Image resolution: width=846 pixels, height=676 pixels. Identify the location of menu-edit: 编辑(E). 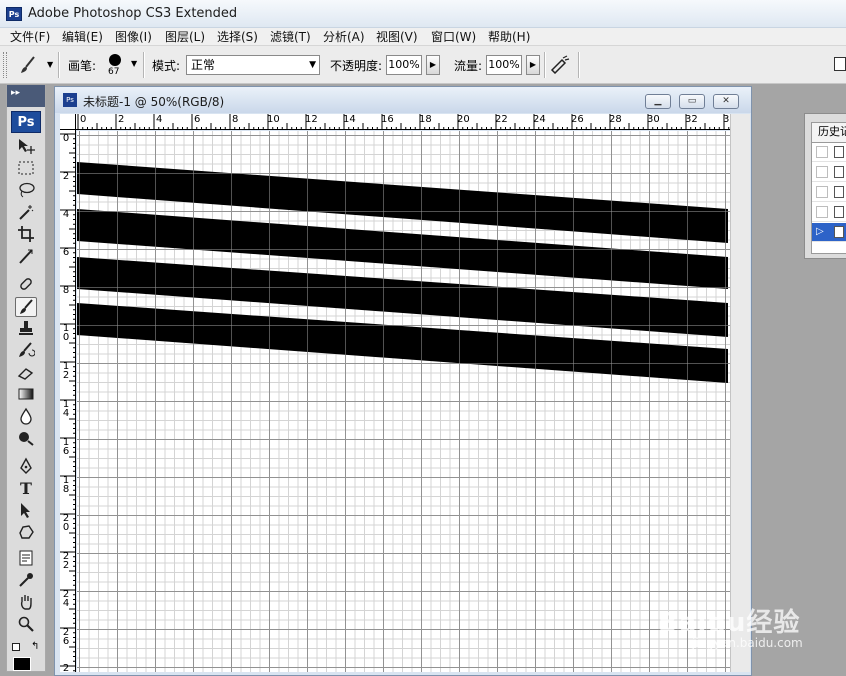
(82, 37).